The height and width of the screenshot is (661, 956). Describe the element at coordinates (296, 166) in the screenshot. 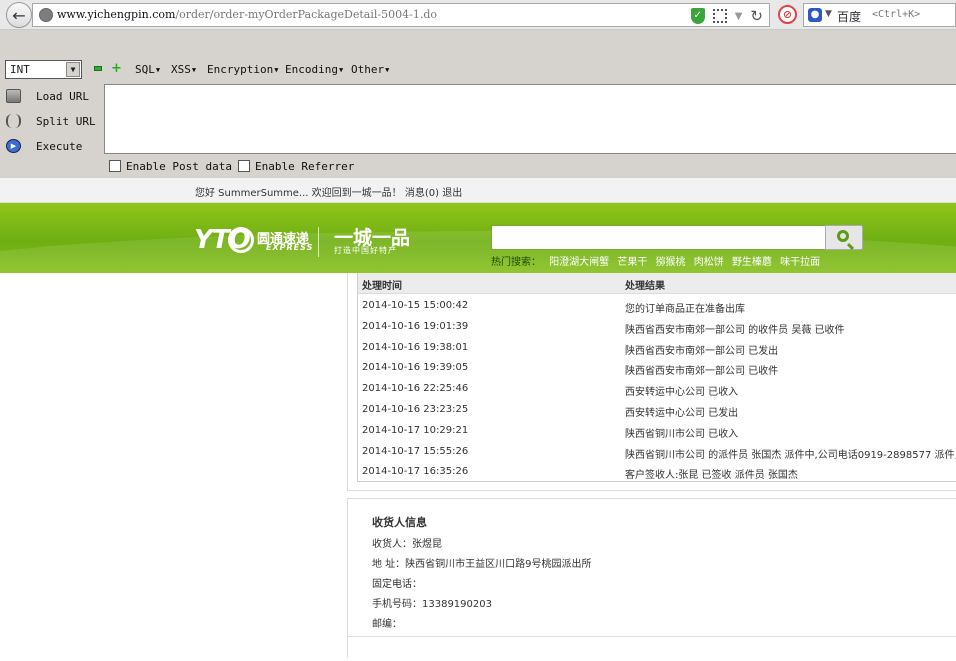

I see `enable-referrer-checkbox: Enable Referrer` at that location.